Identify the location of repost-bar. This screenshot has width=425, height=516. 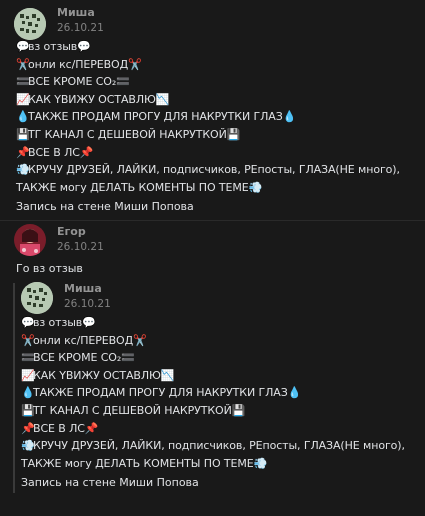
(14, 388).